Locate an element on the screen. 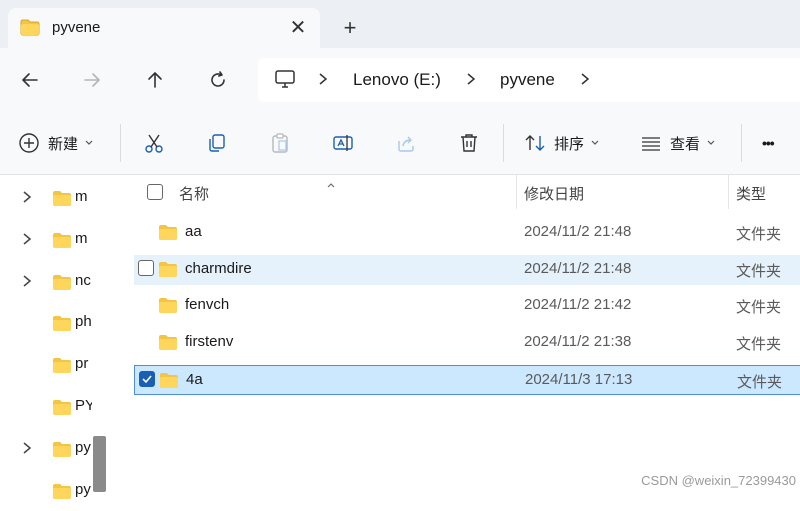 This screenshot has height=511, width=800. close-tab-button: ✕ is located at coordinates (298, 28).